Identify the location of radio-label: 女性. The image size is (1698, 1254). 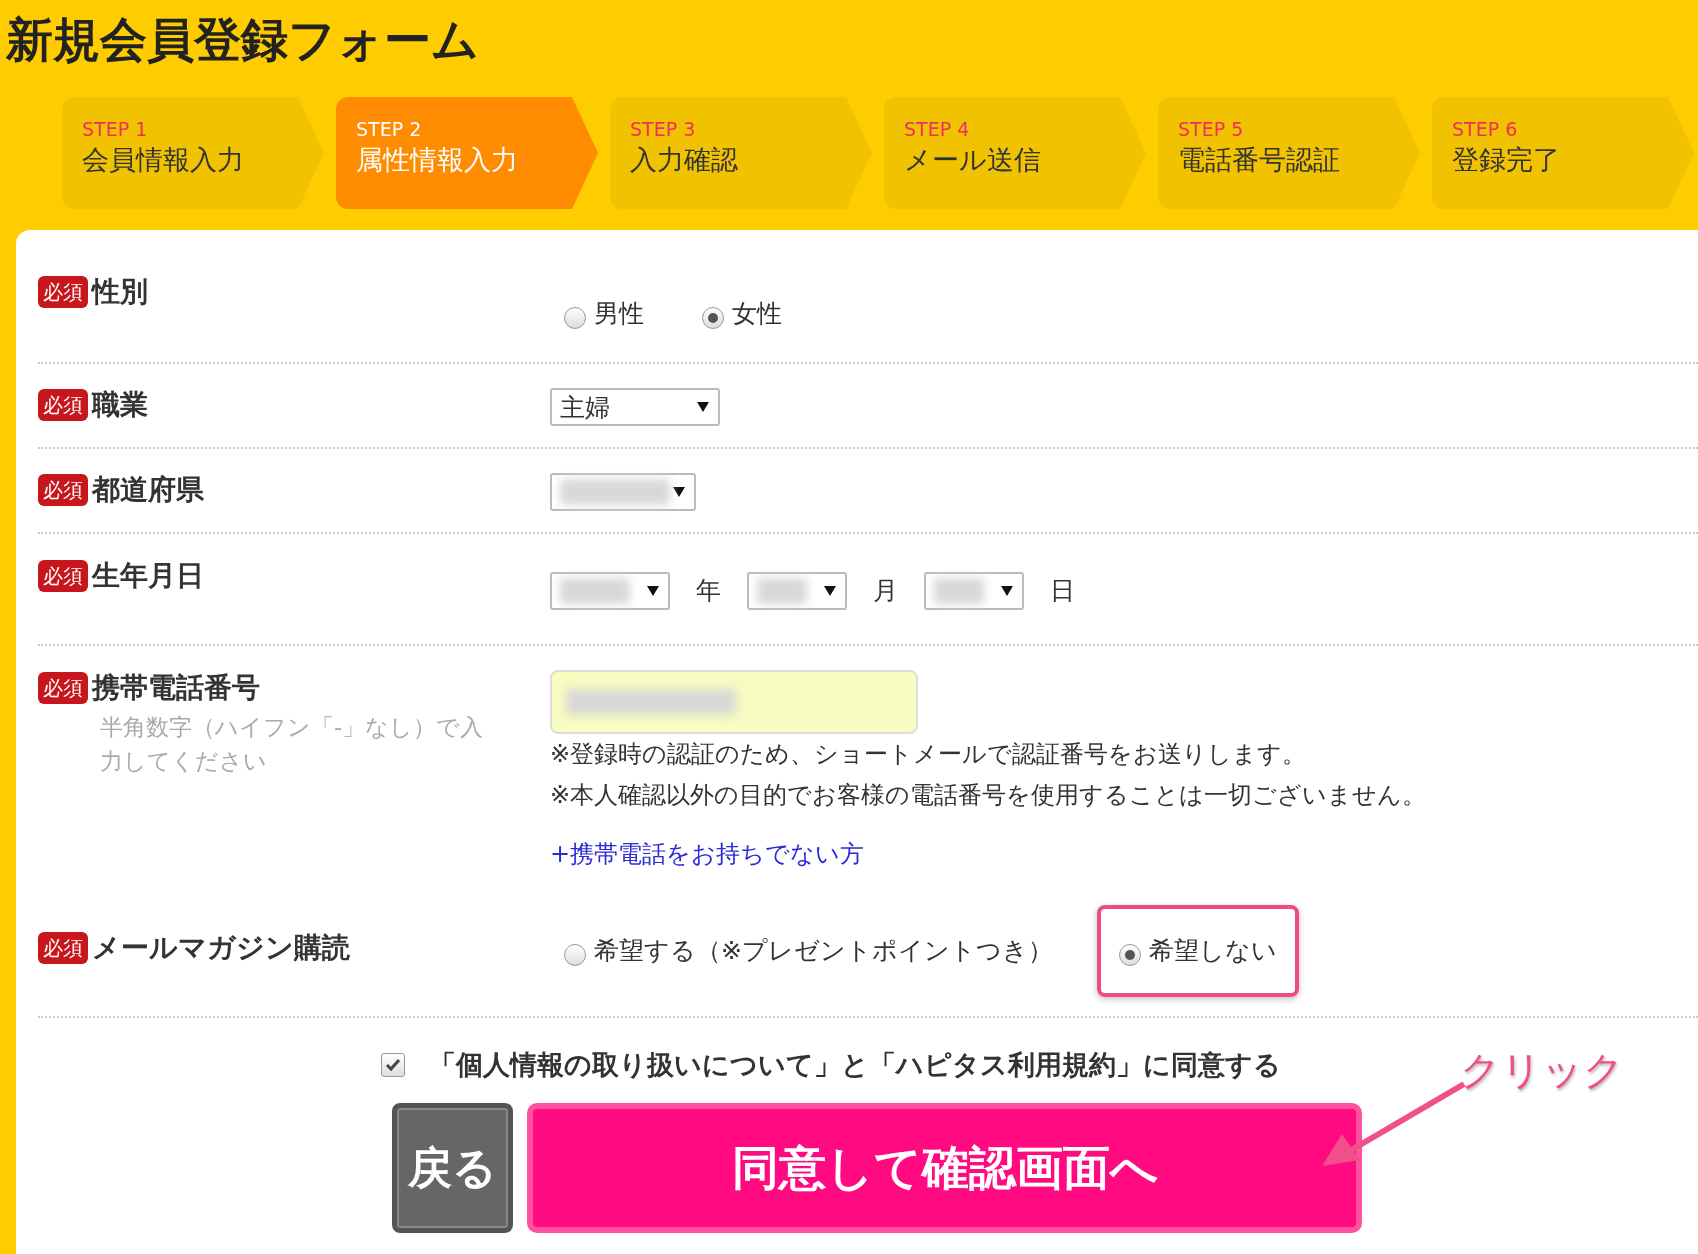
(757, 314).